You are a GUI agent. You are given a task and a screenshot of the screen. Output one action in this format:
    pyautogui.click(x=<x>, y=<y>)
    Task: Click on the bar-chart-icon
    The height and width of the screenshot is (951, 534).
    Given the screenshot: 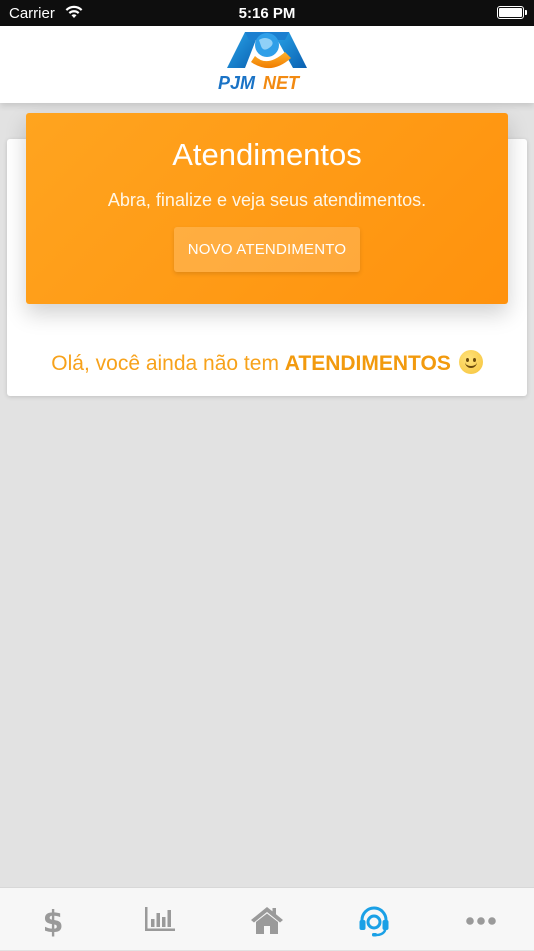 What is the action you would take?
    pyautogui.click(x=160, y=919)
    